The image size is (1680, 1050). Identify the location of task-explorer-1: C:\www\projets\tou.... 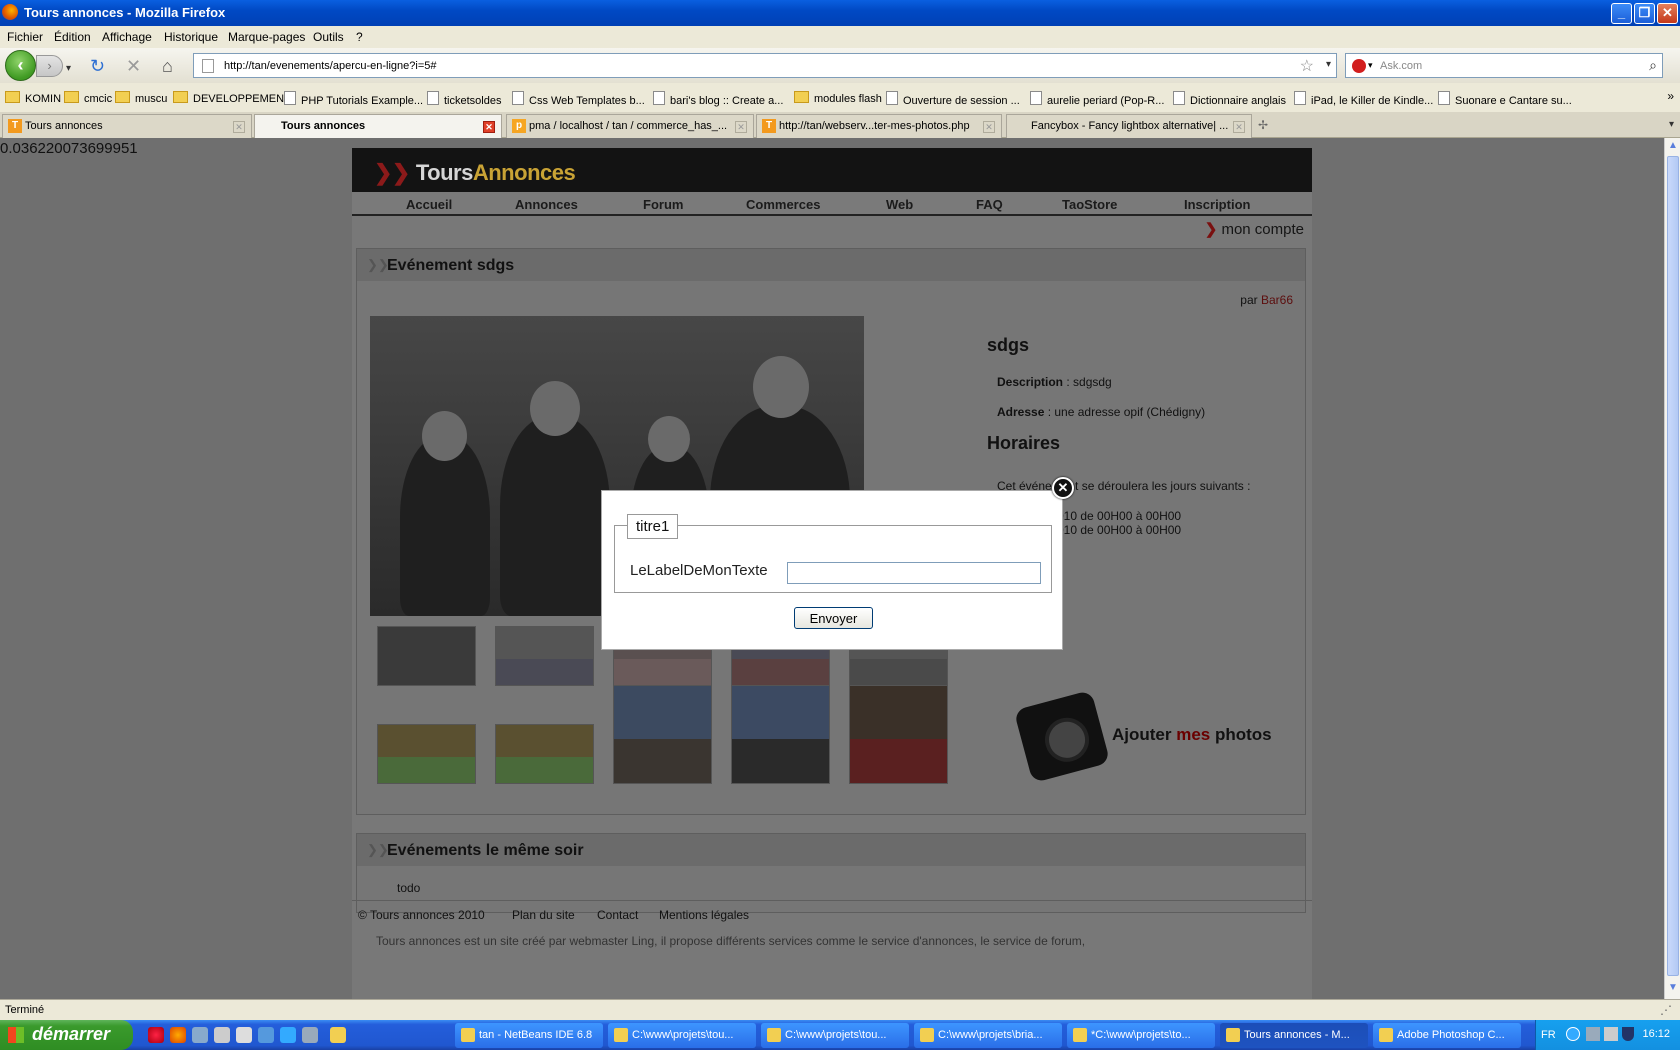
(682, 1035).